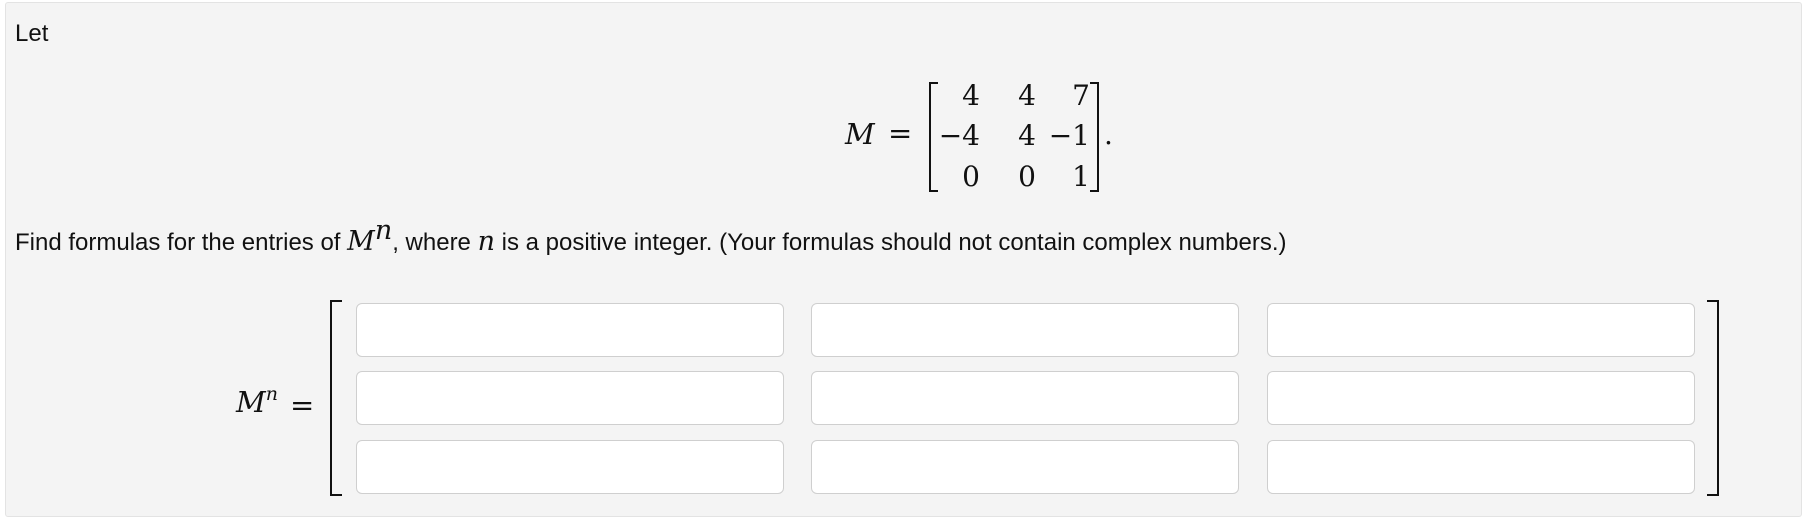 The image size is (1808, 526). I want to click on answer-entry-r2c2, so click(1025, 398).